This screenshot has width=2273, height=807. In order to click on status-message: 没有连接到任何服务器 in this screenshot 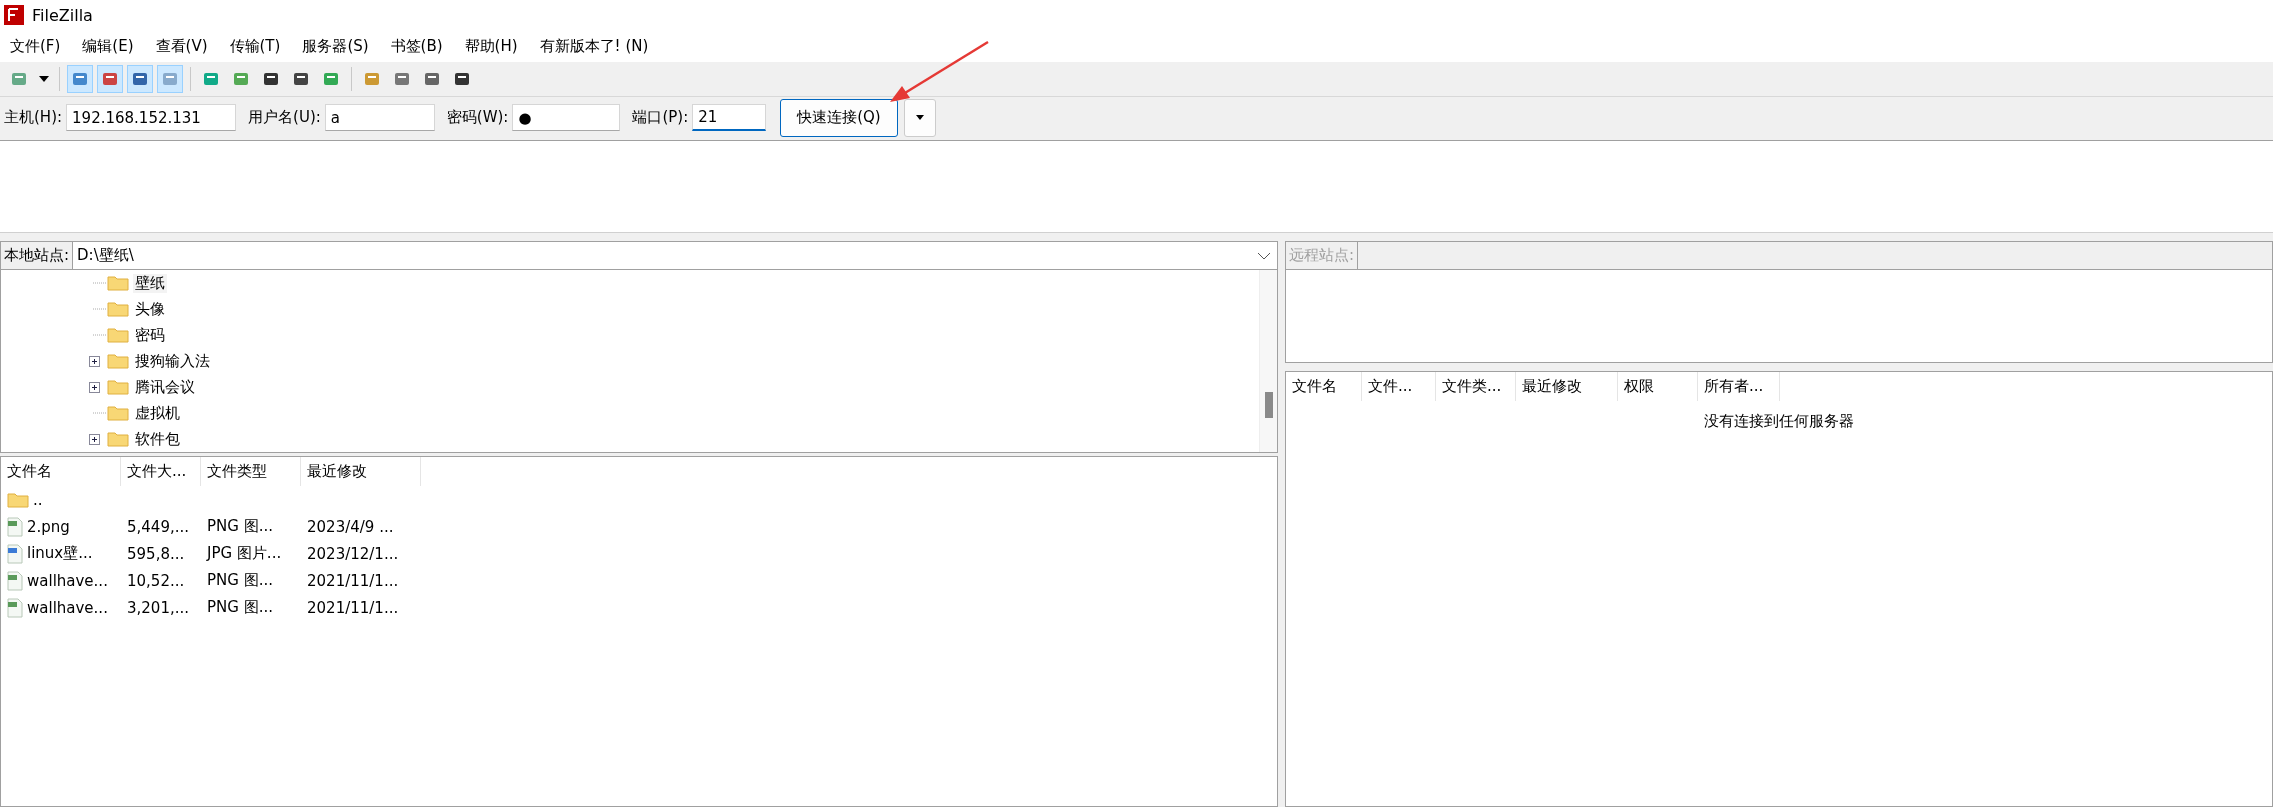, I will do `click(1779, 421)`.